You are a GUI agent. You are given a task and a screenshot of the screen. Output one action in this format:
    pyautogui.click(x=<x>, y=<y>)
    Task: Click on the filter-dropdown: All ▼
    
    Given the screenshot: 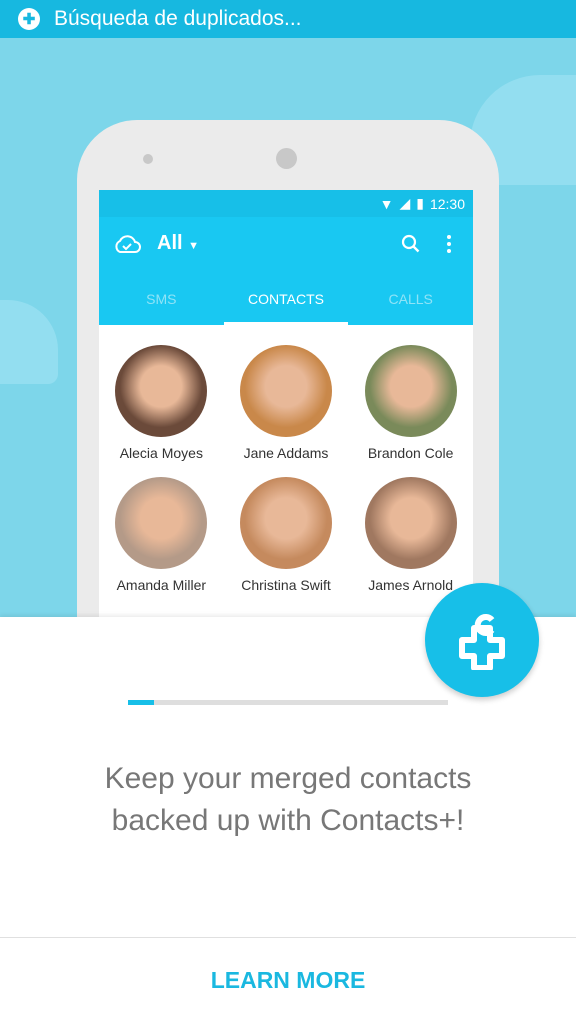 What is the action you would take?
    pyautogui.click(x=178, y=243)
    